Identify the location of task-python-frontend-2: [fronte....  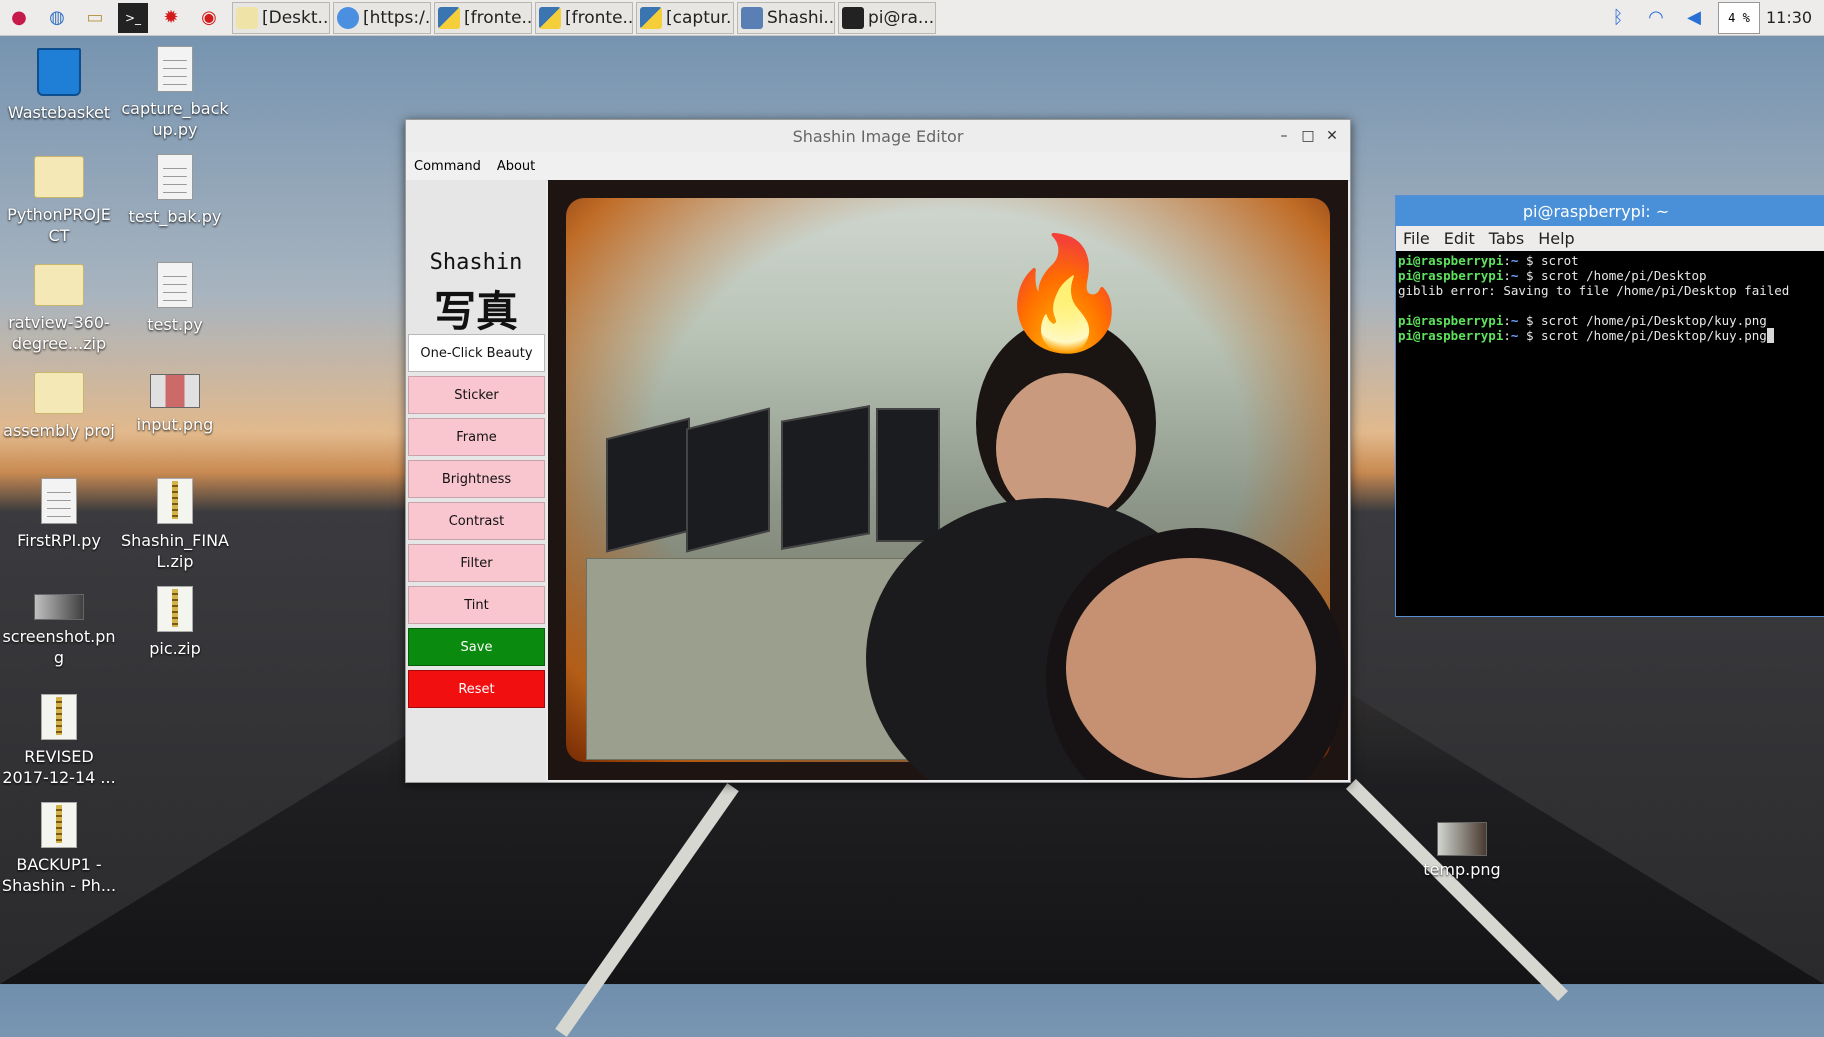
(584, 17).